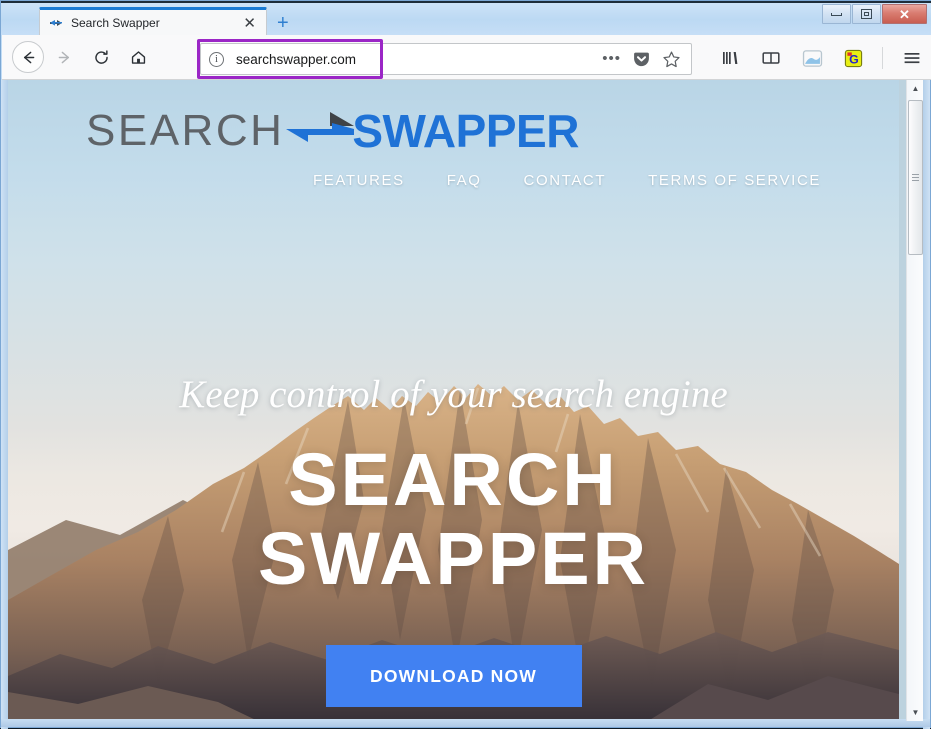  What do you see at coordinates (453, 394) in the screenshot?
I see `hero-tagline: Keep control of your search engine` at bounding box center [453, 394].